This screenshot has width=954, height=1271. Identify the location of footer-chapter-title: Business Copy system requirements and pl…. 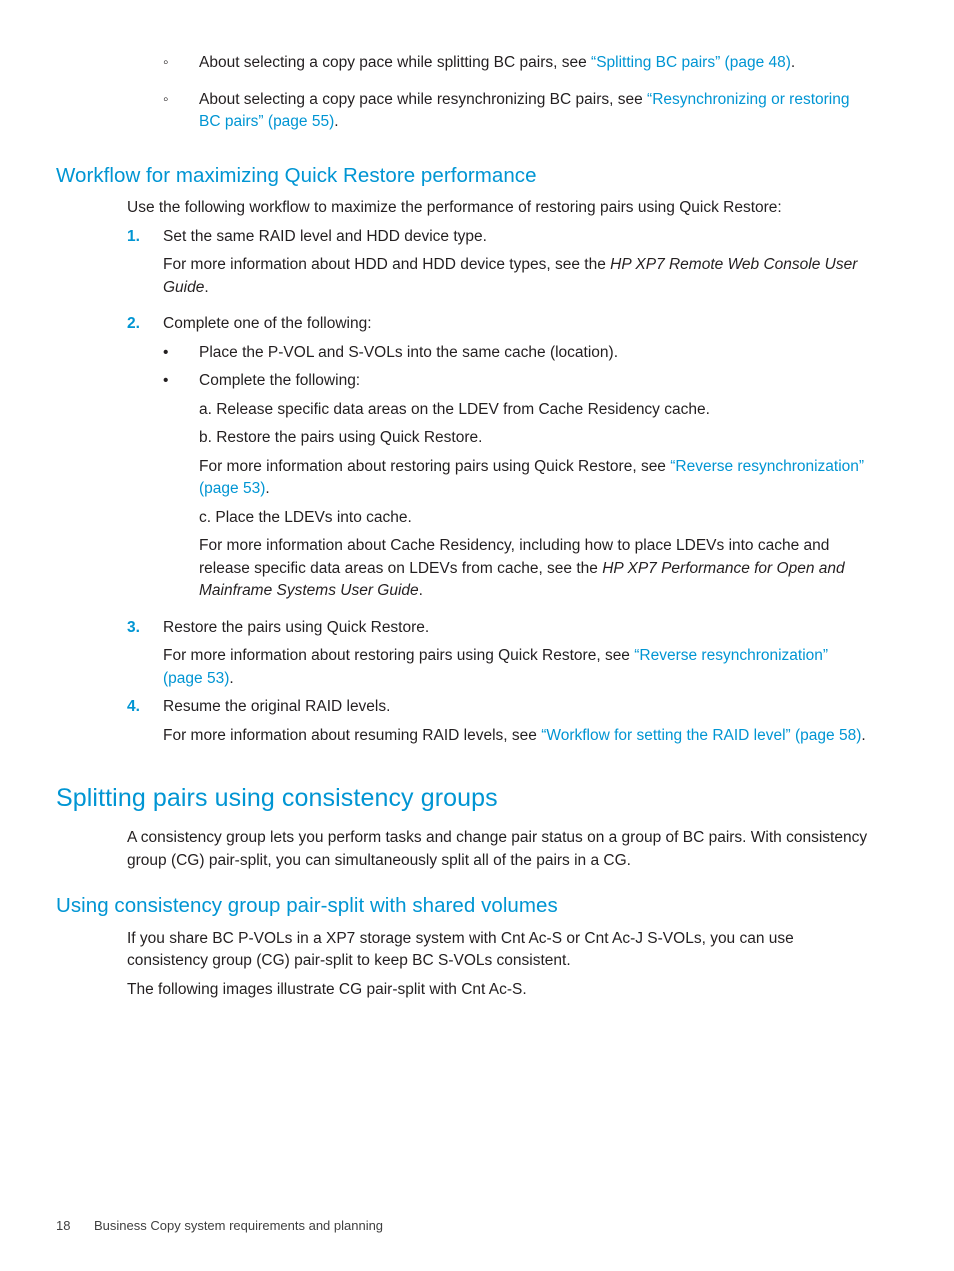
(239, 1225).